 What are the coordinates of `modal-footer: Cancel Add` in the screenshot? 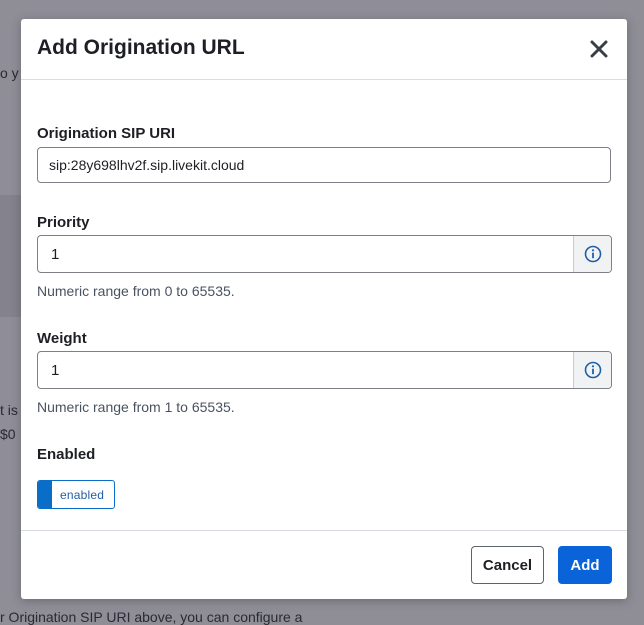 It's located at (324, 564).